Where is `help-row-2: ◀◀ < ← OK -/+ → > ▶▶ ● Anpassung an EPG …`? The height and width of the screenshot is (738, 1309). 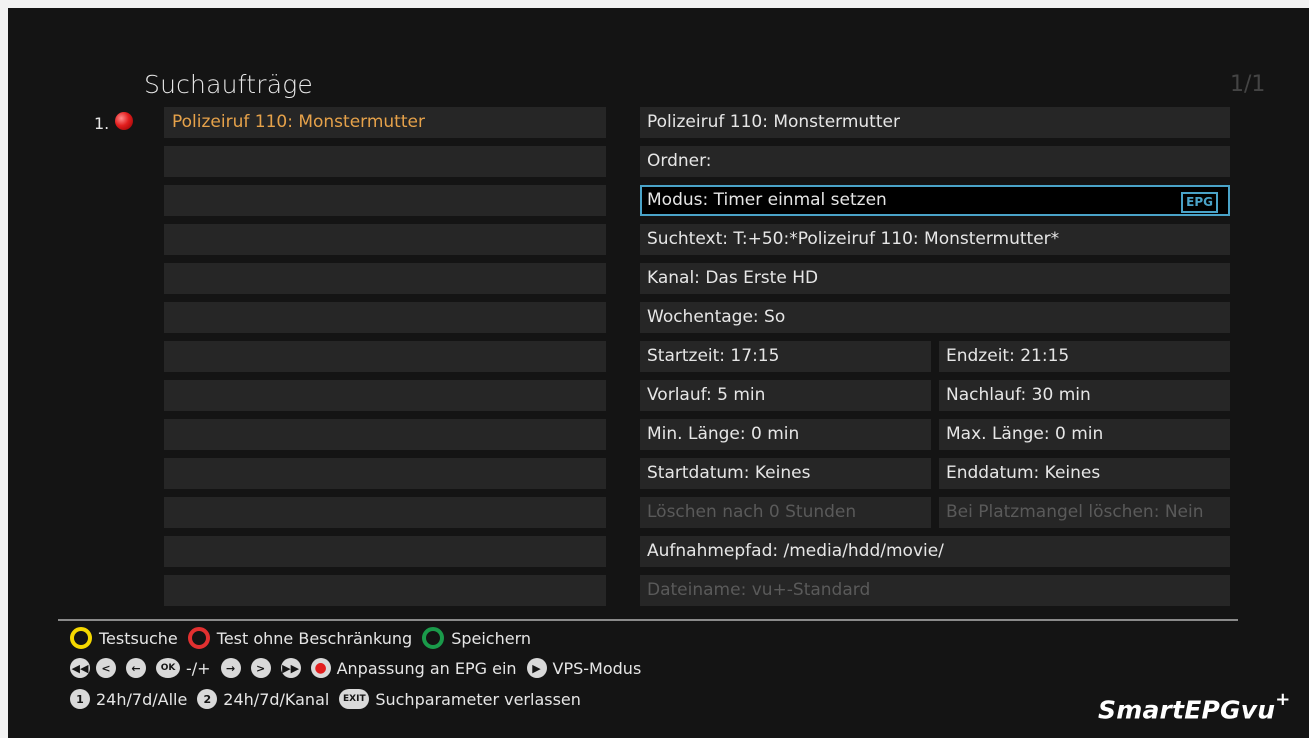
help-row-2: ◀◀ < ← OK -/+ → > ▶▶ ● Anpassung an EPG … is located at coordinates (355, 668).